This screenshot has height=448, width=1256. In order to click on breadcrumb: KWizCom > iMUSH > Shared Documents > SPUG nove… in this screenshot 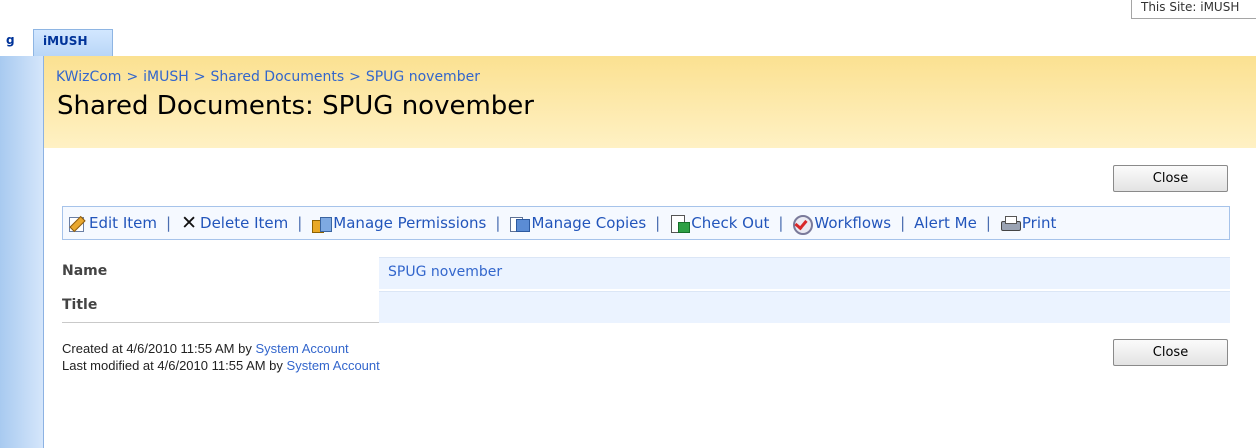, I will do `click(268, 77)`.